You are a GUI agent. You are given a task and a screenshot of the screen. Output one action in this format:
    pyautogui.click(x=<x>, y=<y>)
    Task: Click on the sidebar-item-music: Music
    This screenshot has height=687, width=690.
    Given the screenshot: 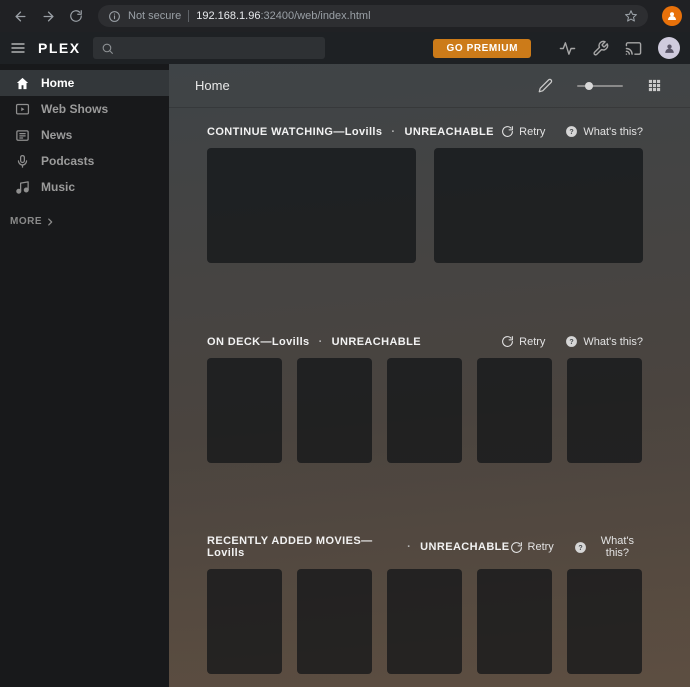 What is the action you would take?
    pyautogui.click(x=84, y=187)
    